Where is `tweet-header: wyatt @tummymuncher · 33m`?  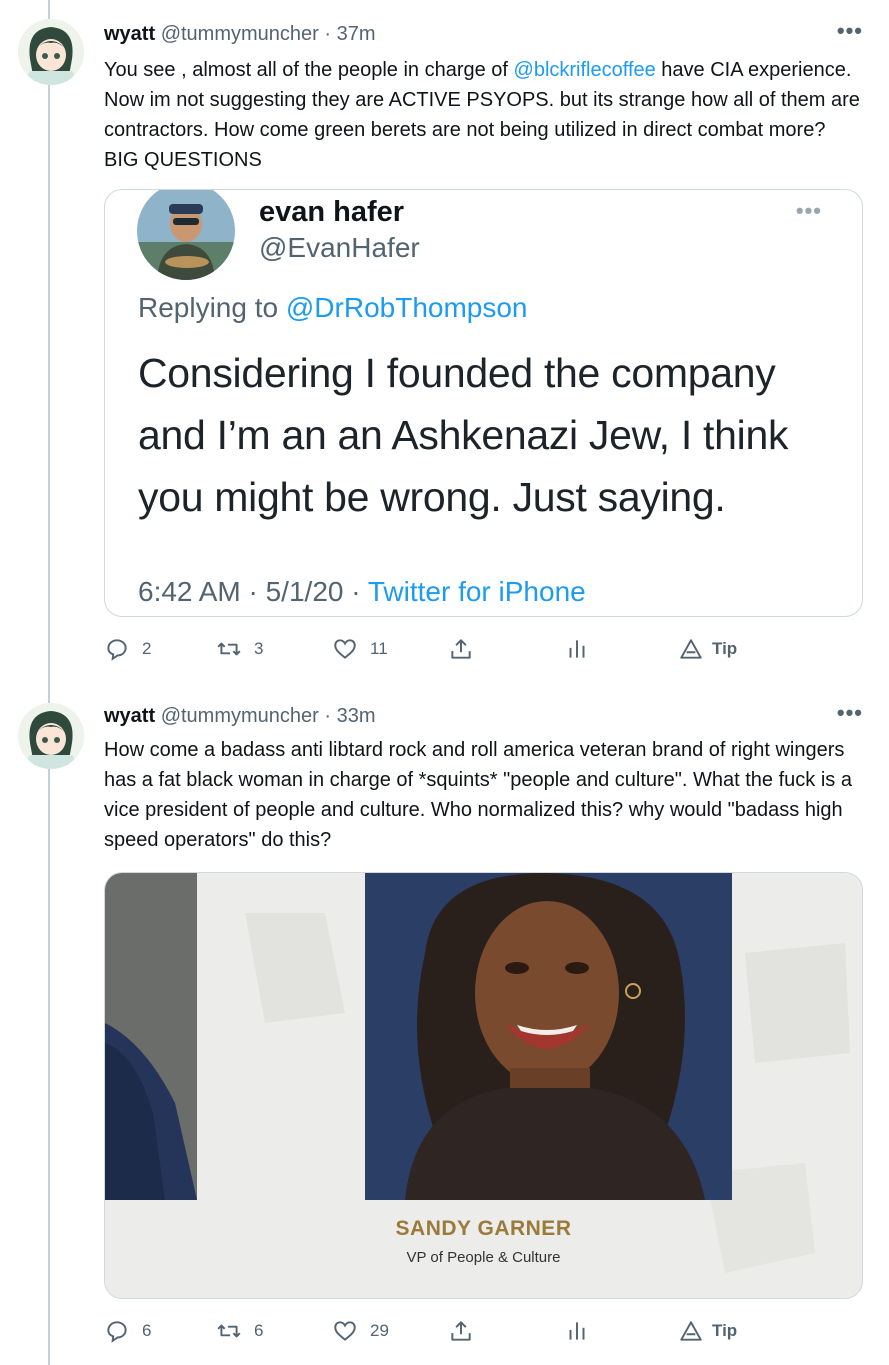
tweet-header: wyatt @tummymuncher · 33m is located at coordinates (240, 716).